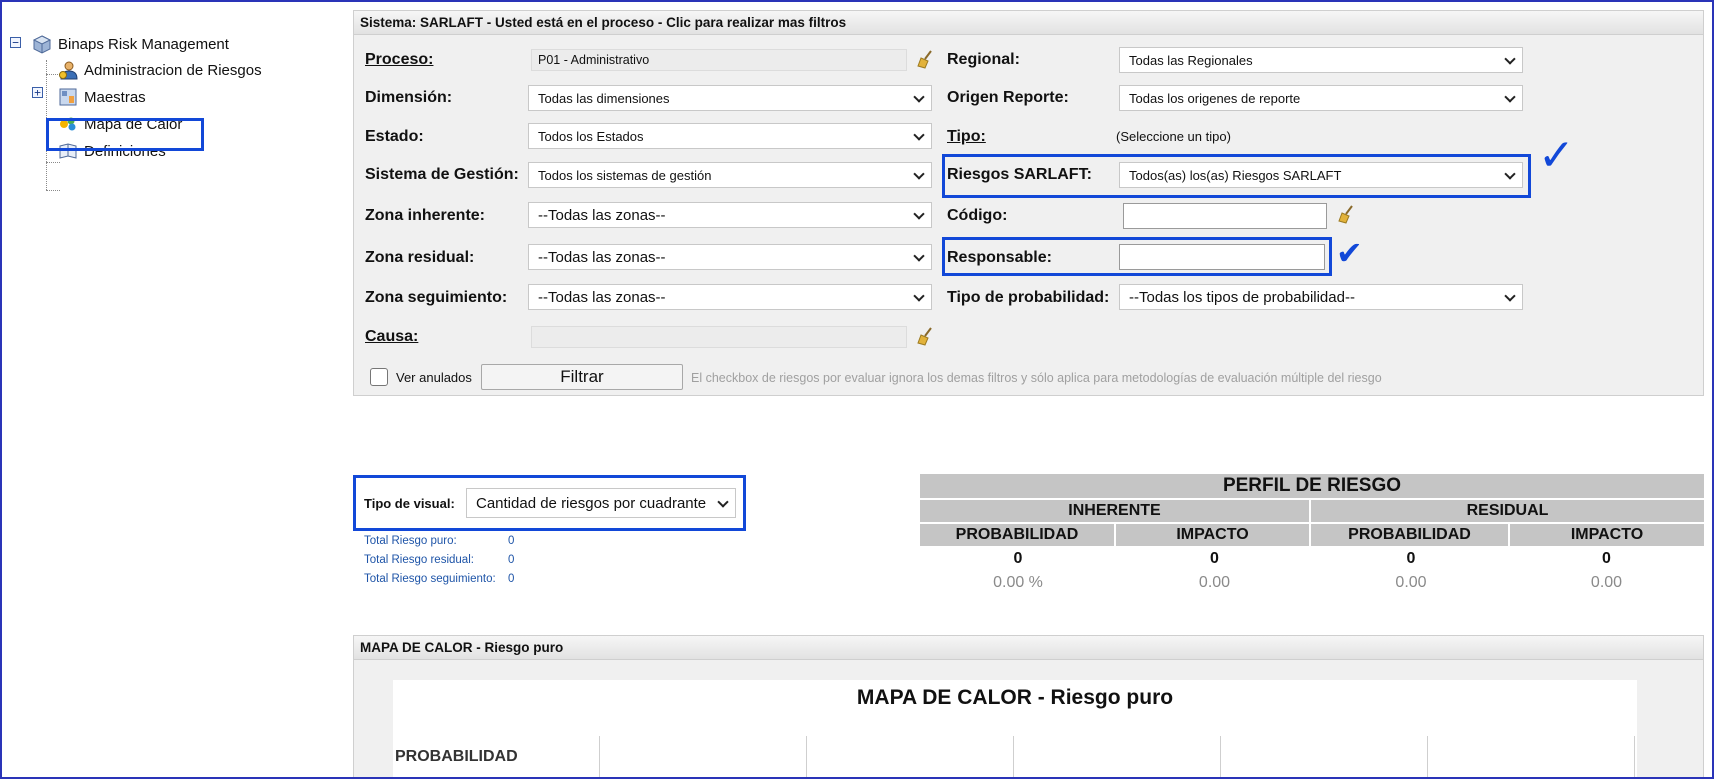 This screenshot has width=1714, height=779. What do you see at coordinates (1019, 174) in the screenshot?
I see `riesgos-sarlaft-label: Riesgos SARLAFT:` at bounding box center [1019, 174].